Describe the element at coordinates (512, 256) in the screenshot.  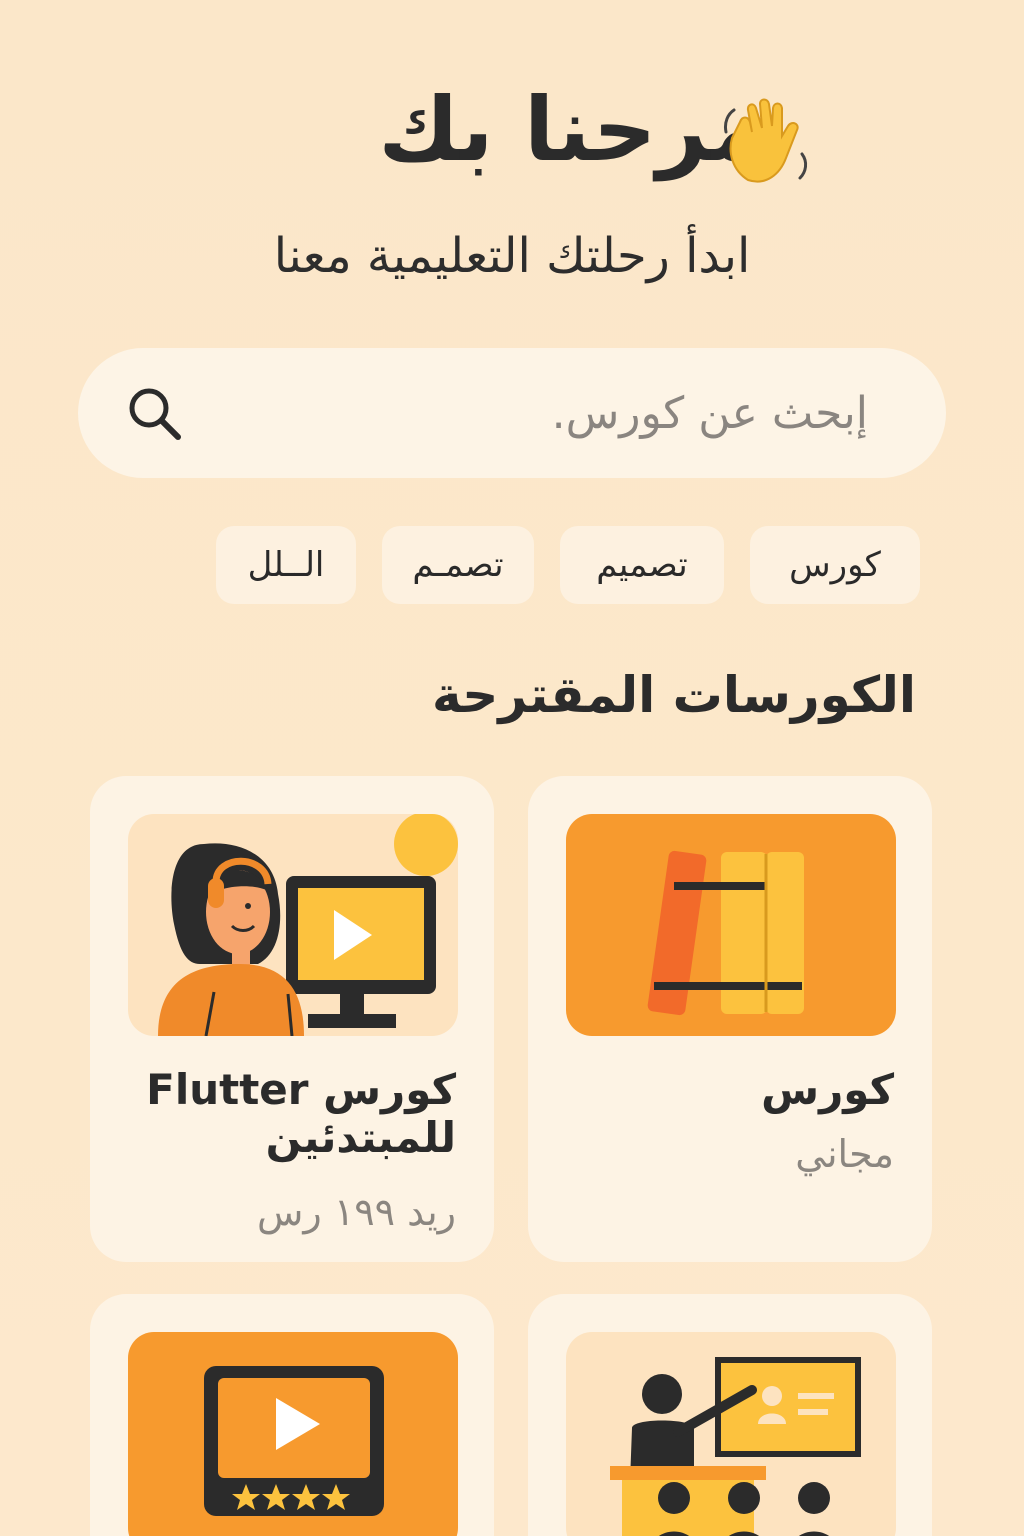
I see `page-subtitle: ابدأ رحلتك التعليمية معنا` at that location.